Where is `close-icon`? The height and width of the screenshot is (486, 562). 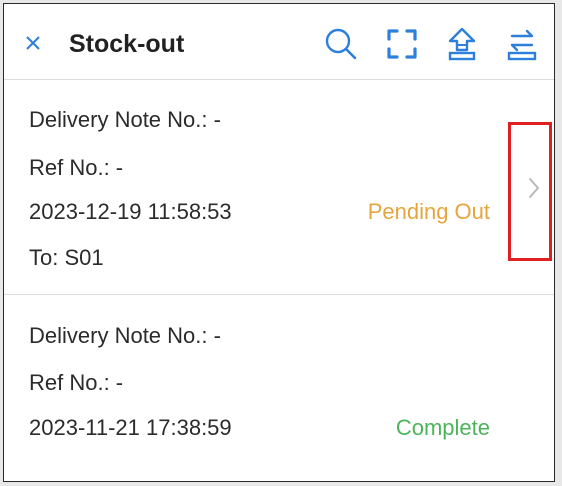 close-icon is located at coordinates (33, 43).